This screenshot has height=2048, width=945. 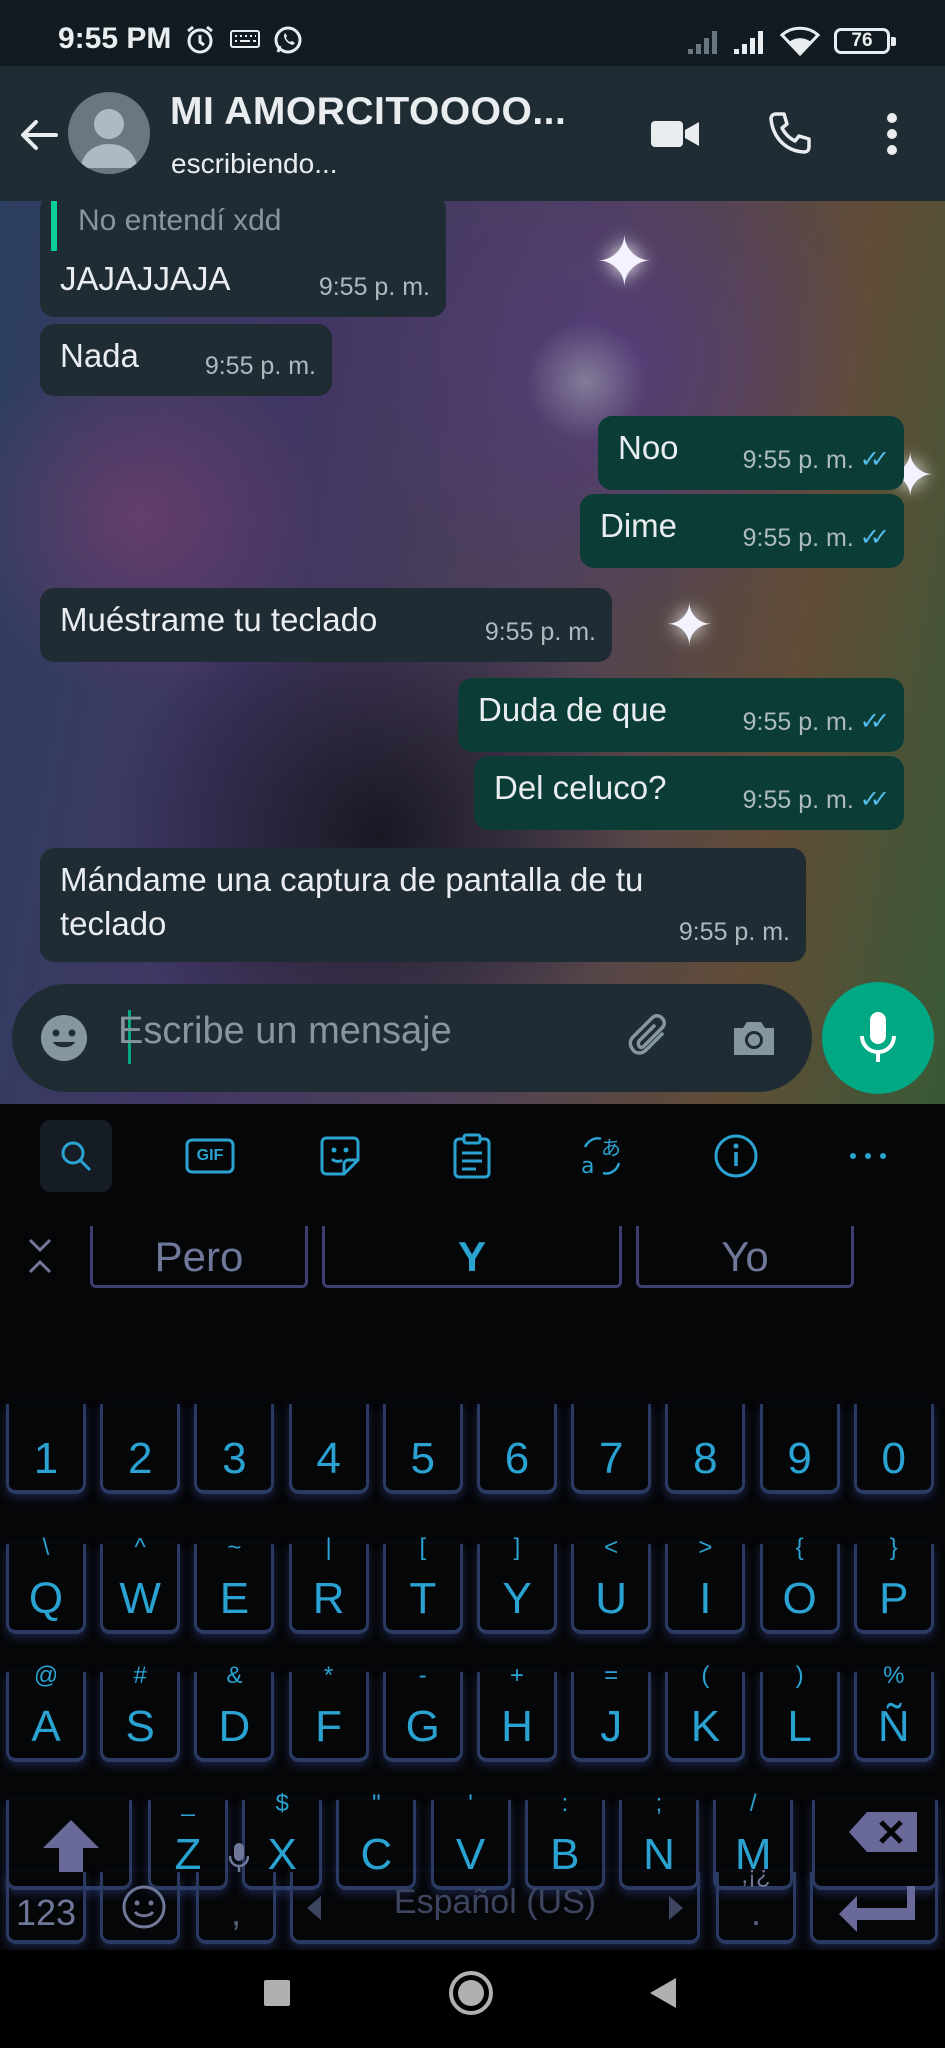 What do you see at coordinates (328, 1458) in the screenshot?
I see `key-label: 4` at bounding box center [328, 1458].